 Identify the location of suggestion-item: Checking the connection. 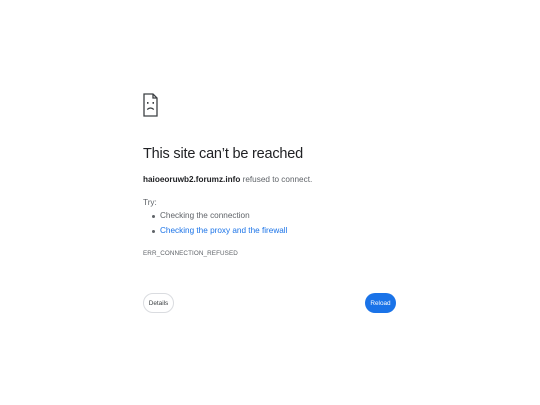
(215, 218).